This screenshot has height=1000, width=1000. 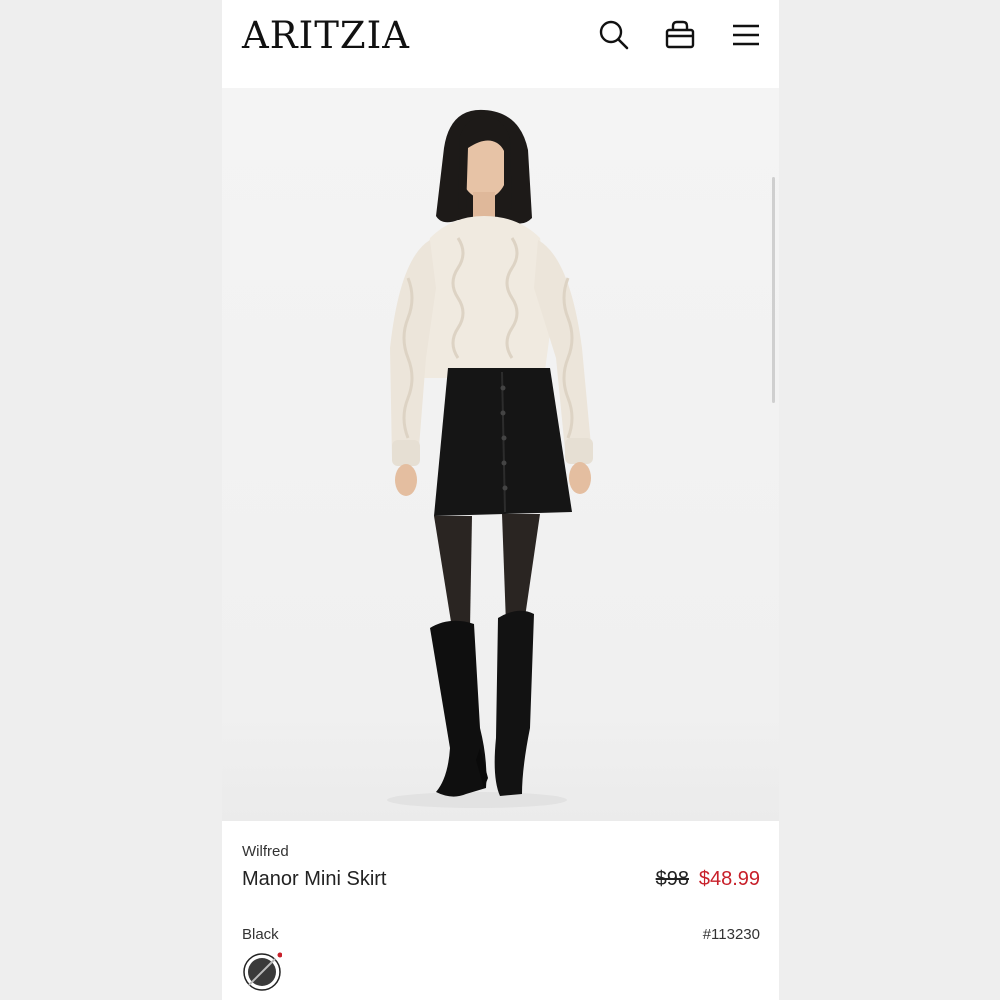 What do you see at coordinates (262, 972) in the screenshot?
I see `color-swatch-black` at bounding box center [262, 972].